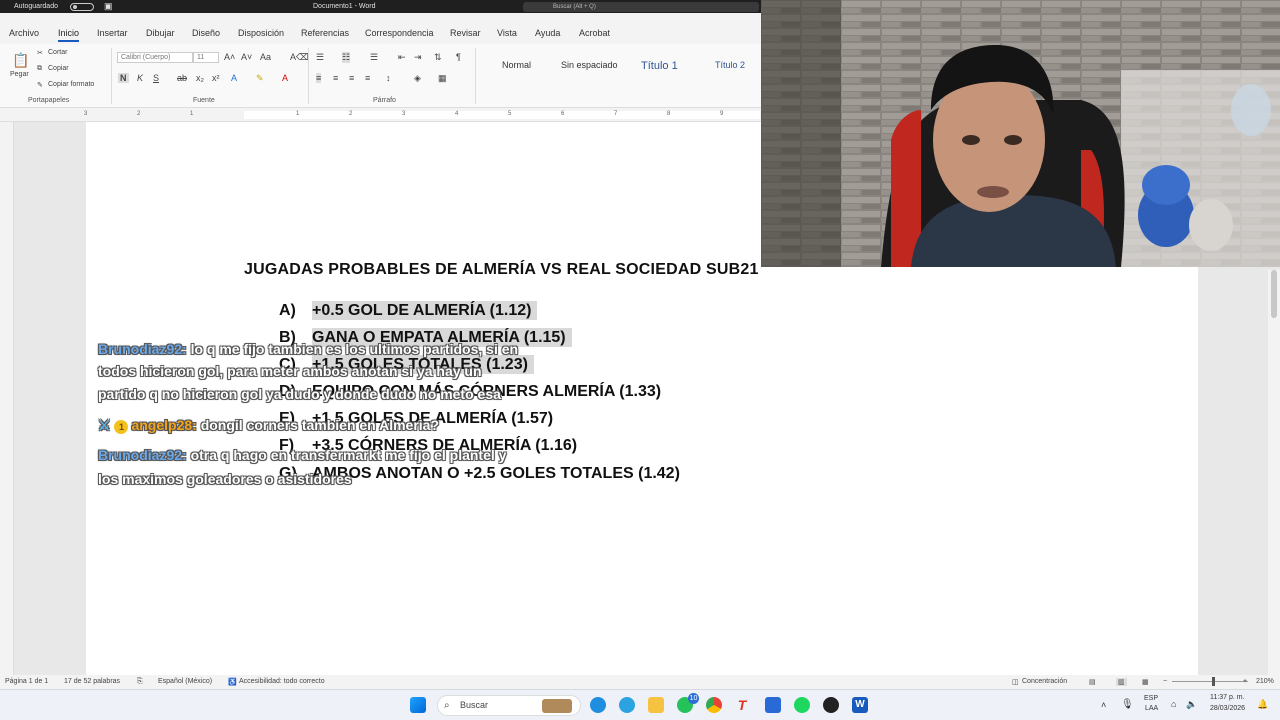 This screenshot has width=1280, height=720. What do you see at coordinates (465, 33) in the screenshot?
I see `tab-revisar: Revisar` at bounding box center [465, 33].